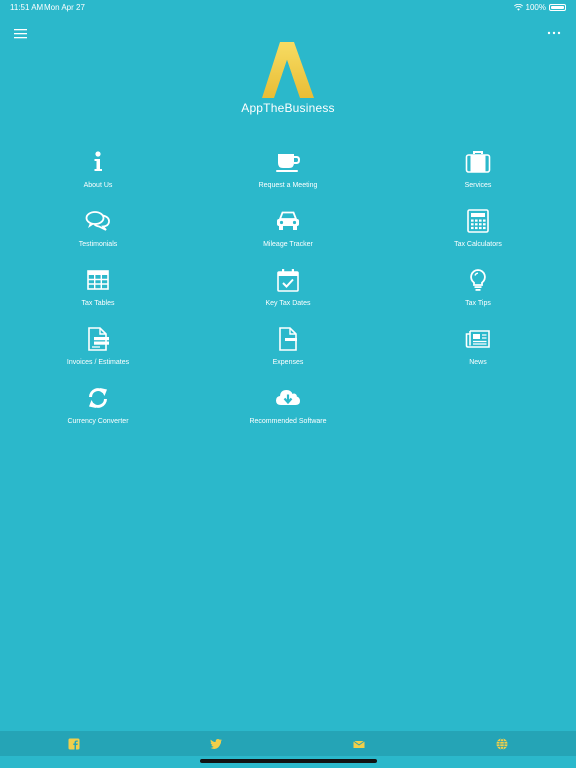  Describe the element at coordinates (288, 234) in the screenshot. I see `menu-item-mileage-tracker: Mileage Tracker` at that location.